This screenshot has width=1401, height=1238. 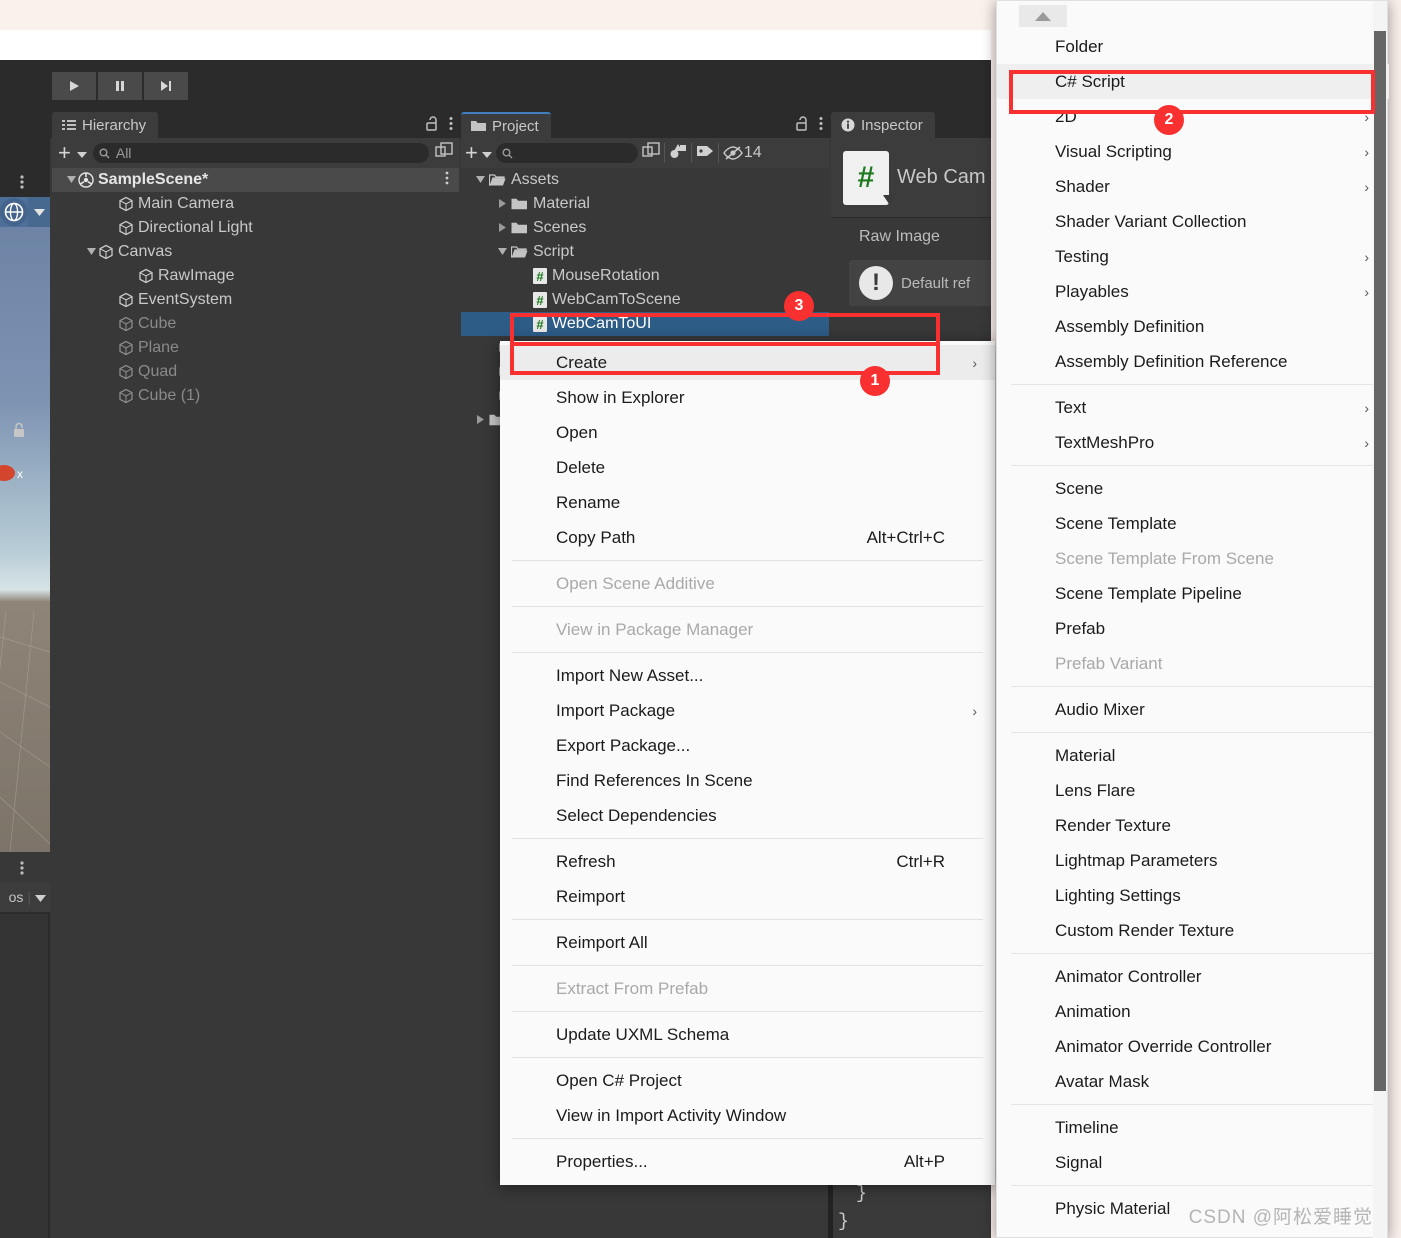 What do you see at coordinates (1193, 221) in the screenshot?
I see `create-submenu-item: Shader Variant Collection` at bounding box center [1193, 221].